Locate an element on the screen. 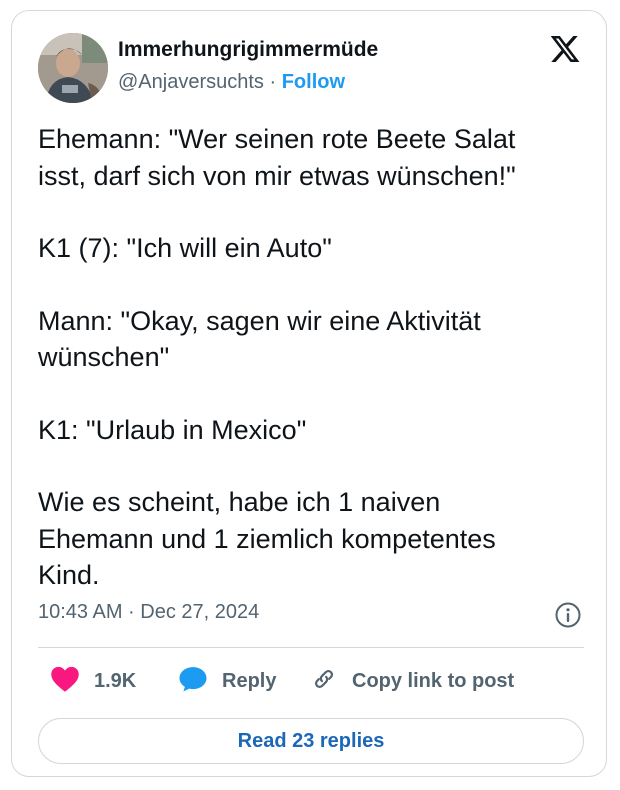  reply-button: Reply is located at coordinates (227, 681).